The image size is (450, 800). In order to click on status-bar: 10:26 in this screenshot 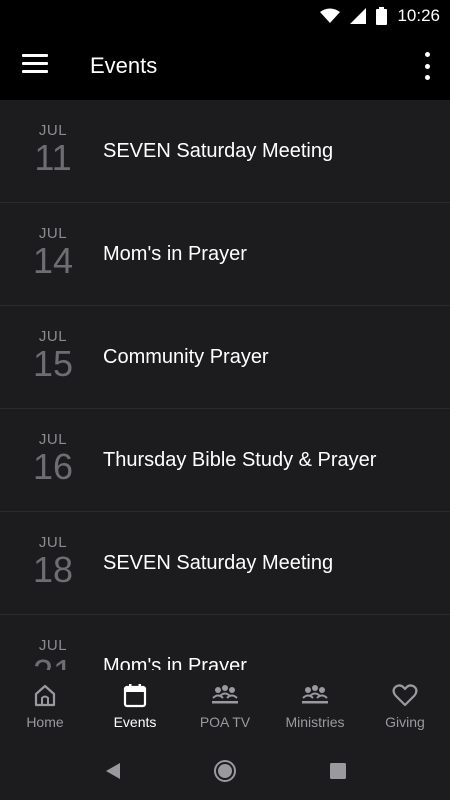, I will do `click(225, 16)`.